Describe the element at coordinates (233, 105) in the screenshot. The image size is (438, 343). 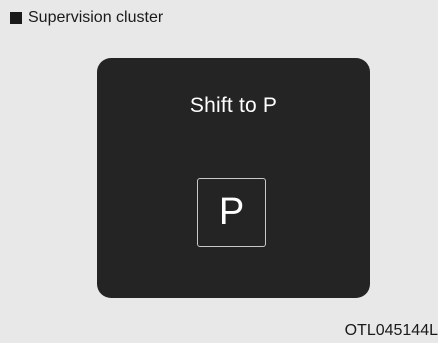
I see `shift-message: Shift to P` at that location.